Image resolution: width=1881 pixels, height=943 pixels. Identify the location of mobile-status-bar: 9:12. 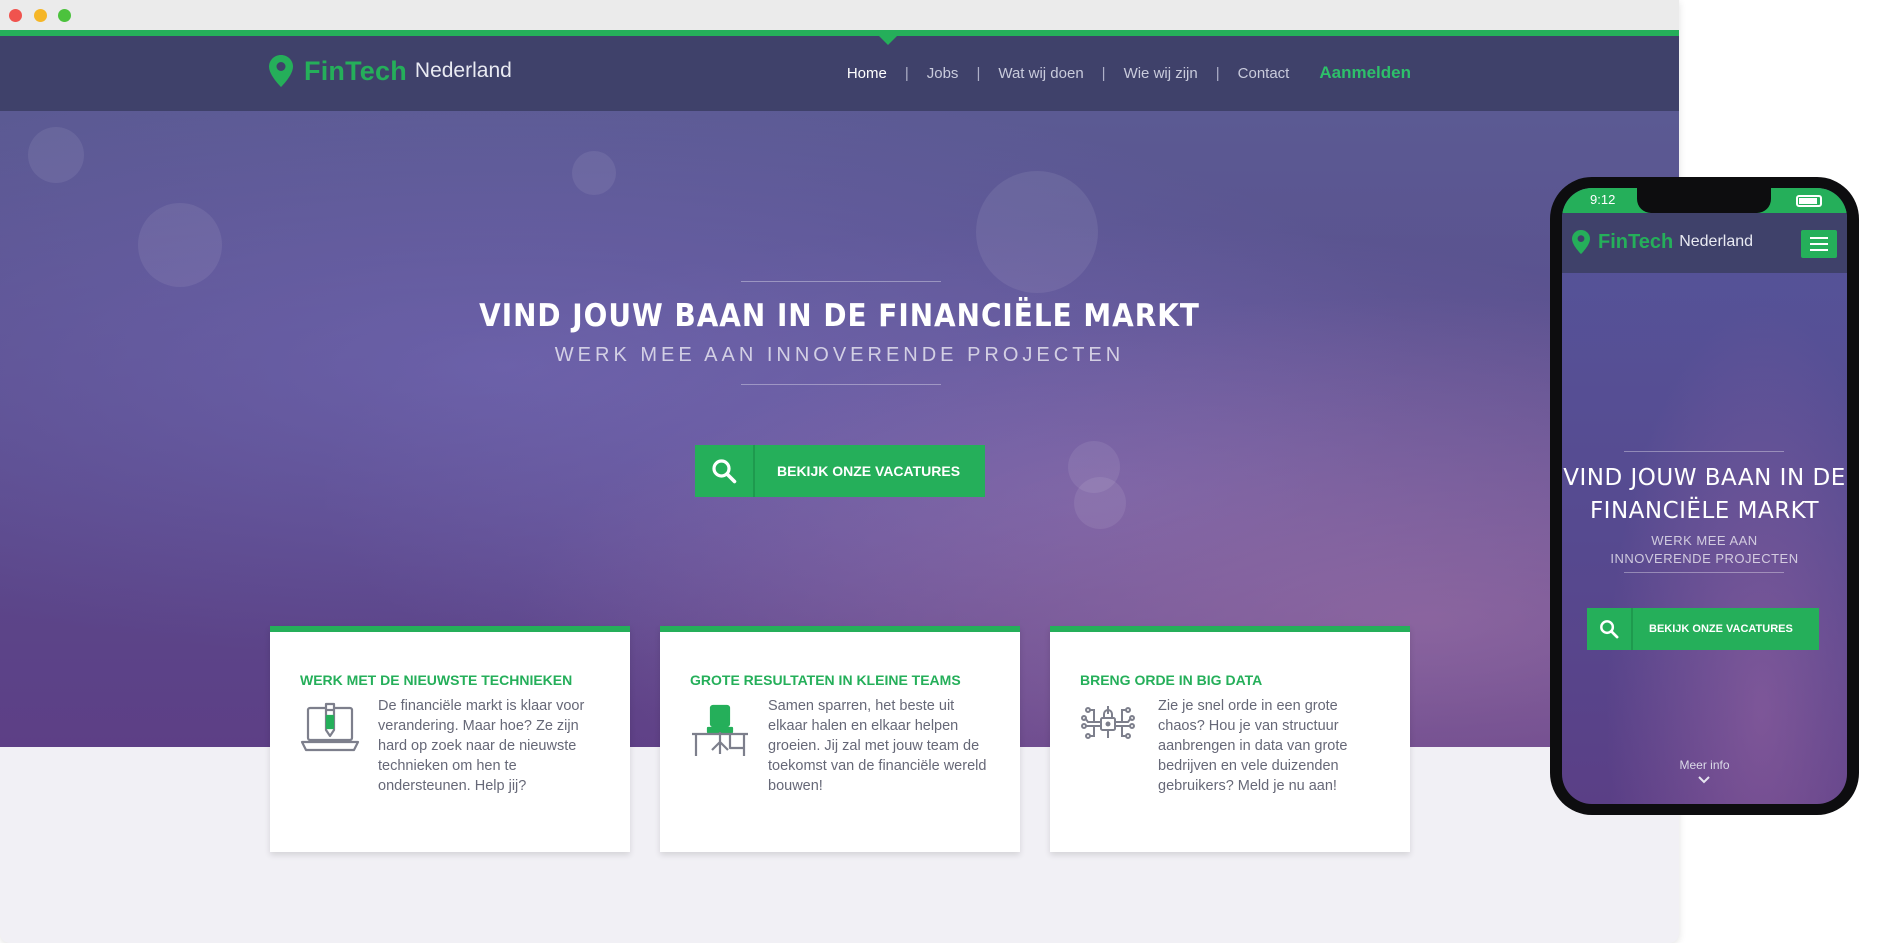
(1704, 200).